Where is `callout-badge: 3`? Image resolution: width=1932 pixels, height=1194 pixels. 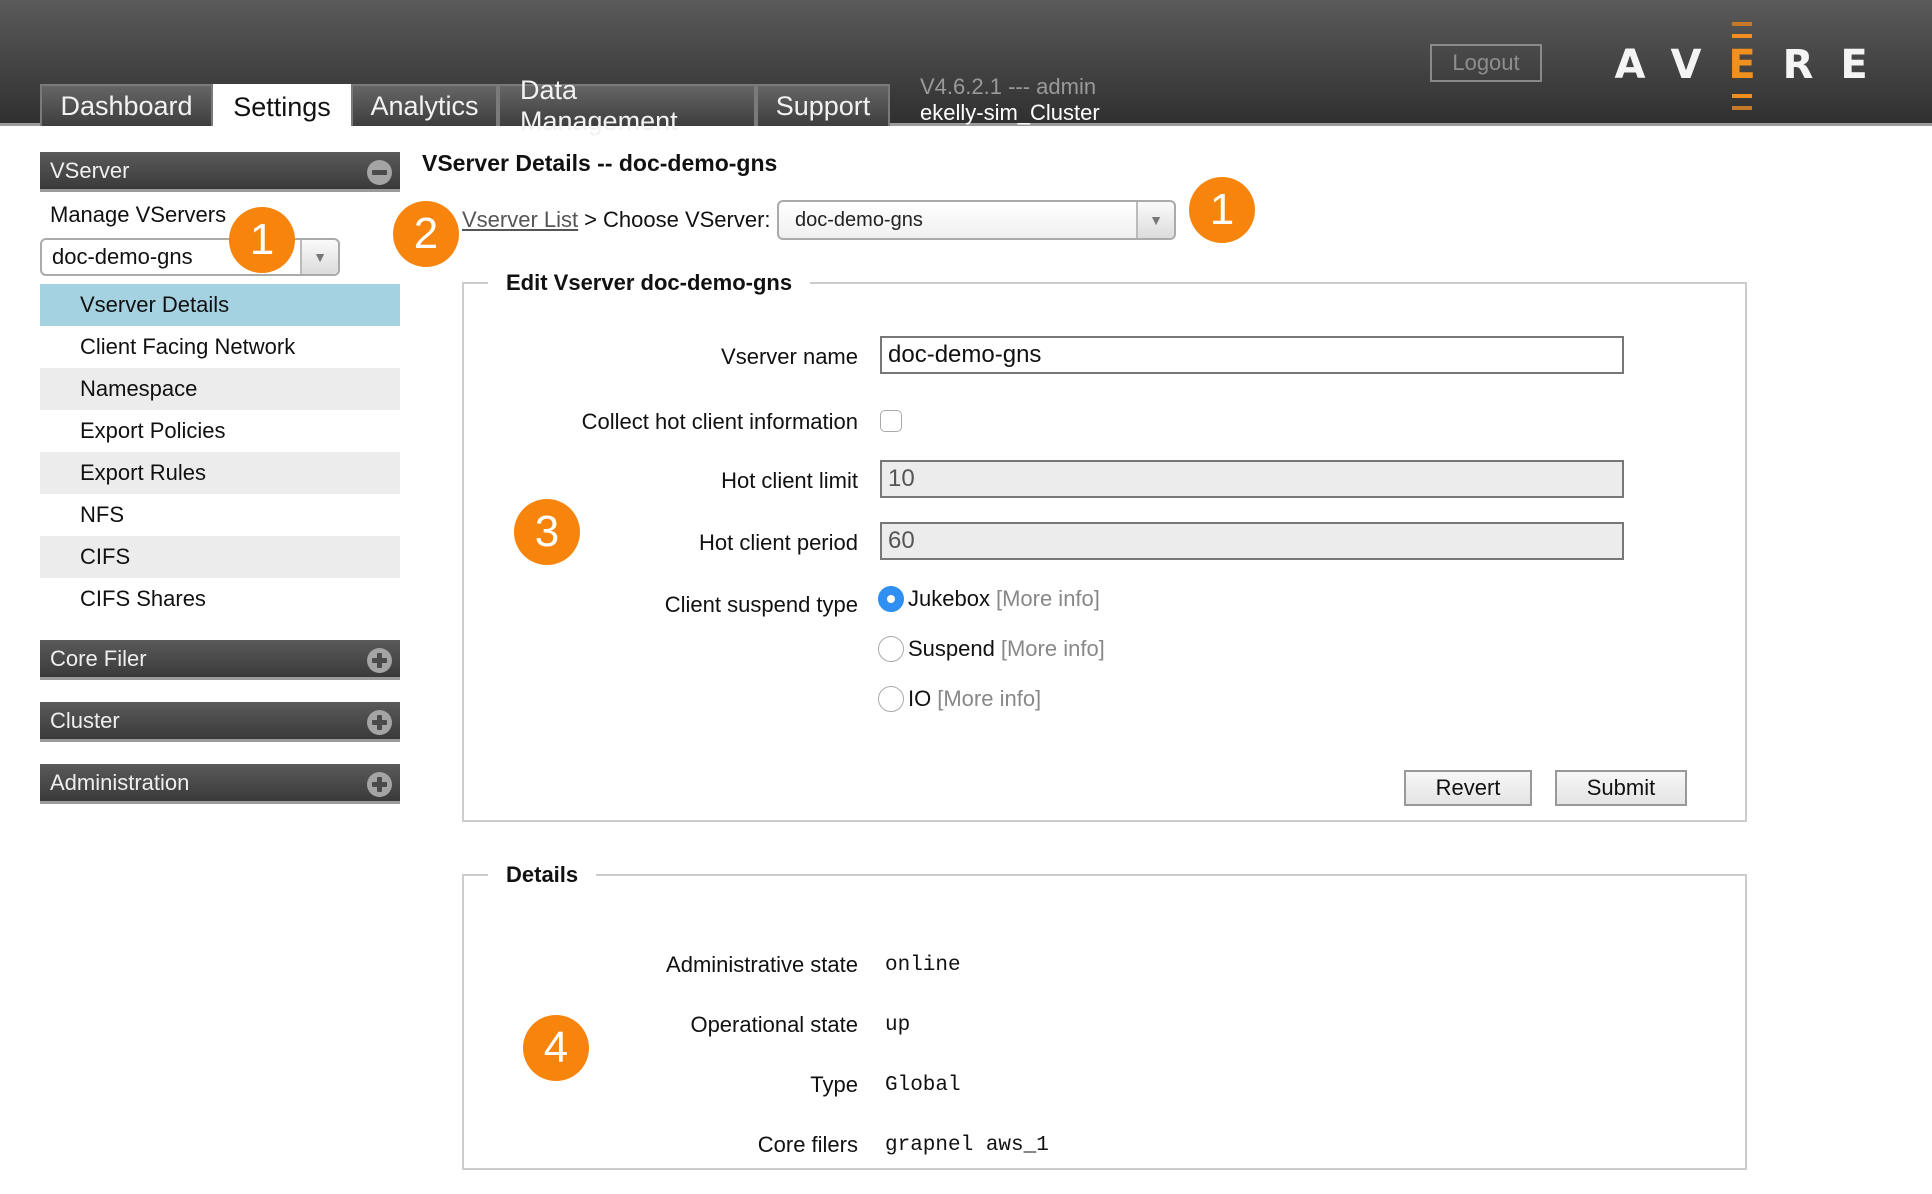
callout-badge: 3 is located at coordinates (547, 532).